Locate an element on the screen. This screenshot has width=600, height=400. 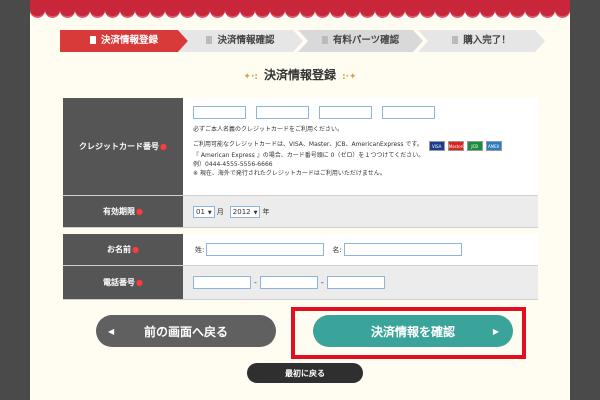
step-label: 購入完了！ is located at coordinates (487, 40).